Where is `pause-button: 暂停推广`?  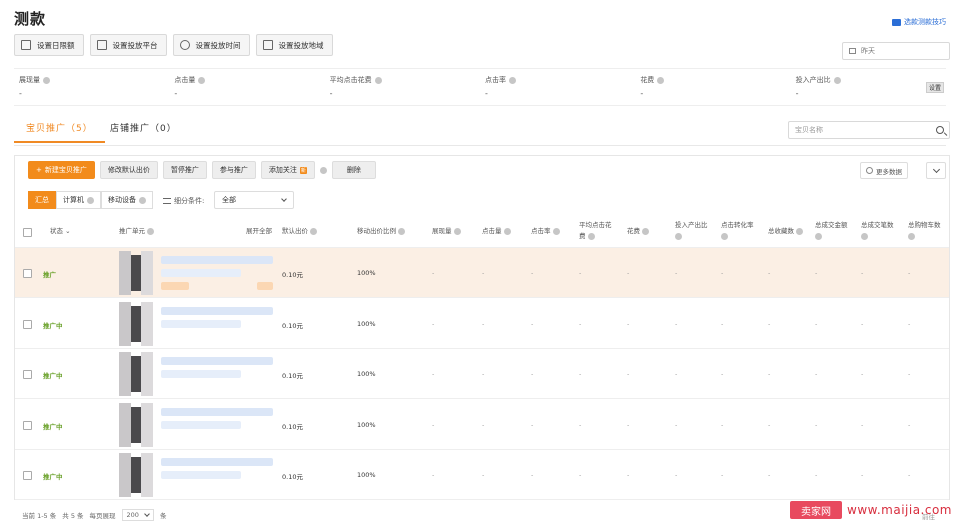 pause-button: 暂停推广 is located at coordinates (184, 170).